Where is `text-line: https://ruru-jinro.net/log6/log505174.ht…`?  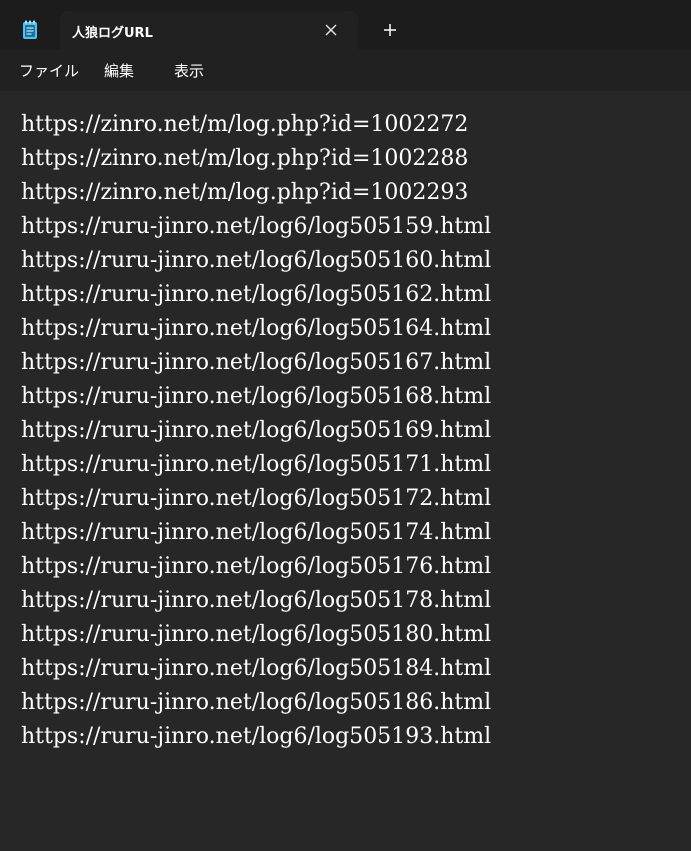
text-line: https://ruru-jinro.net/log6/log505174.ht… is located at coordinates (256, 532).